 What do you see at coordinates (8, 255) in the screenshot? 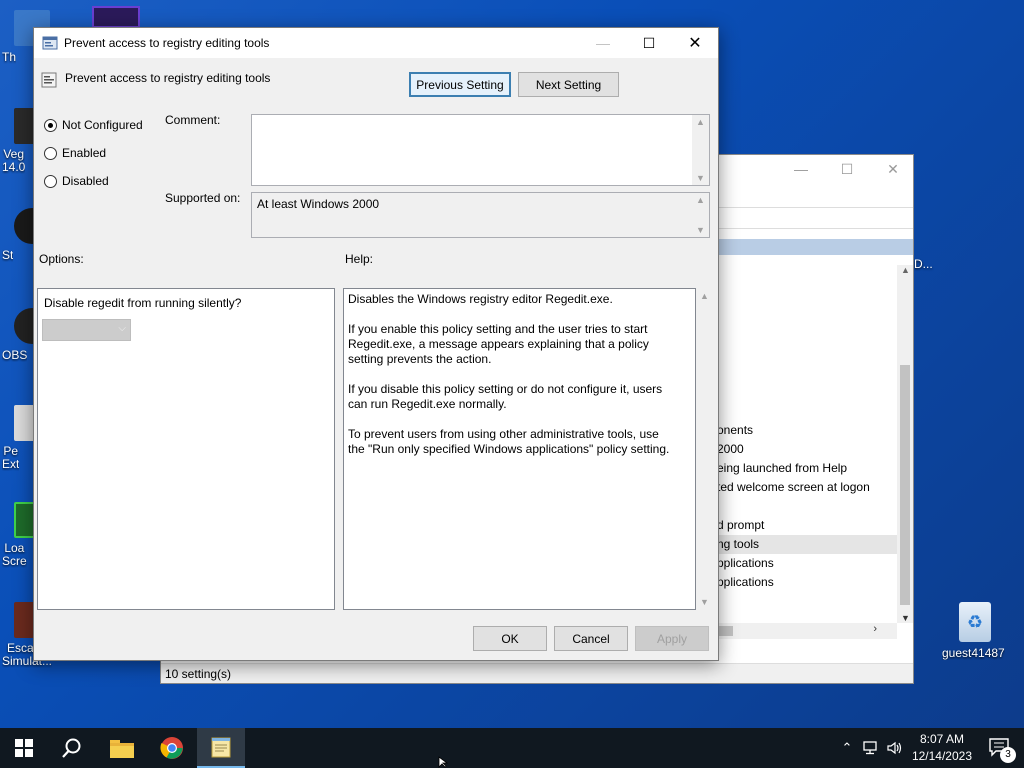
I see `desktop-icon-label: St` at bounding box center [8, 255].